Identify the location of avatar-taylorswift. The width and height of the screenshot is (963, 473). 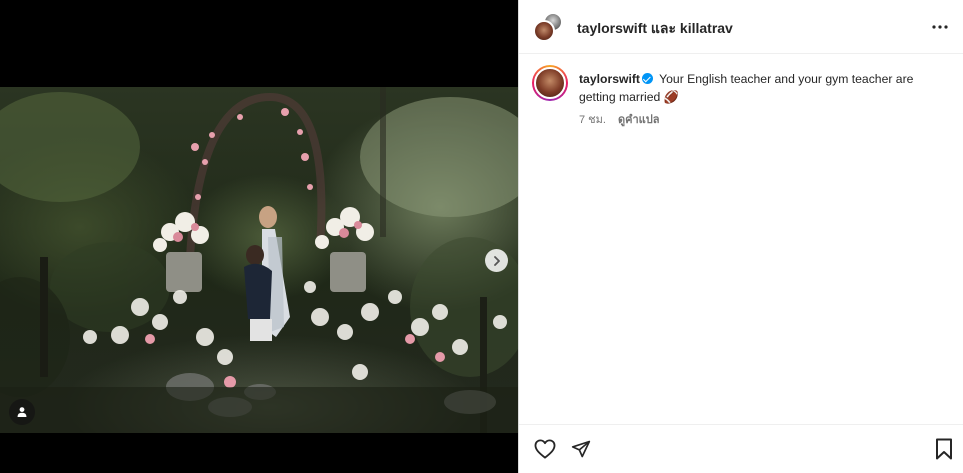
(544, 31).